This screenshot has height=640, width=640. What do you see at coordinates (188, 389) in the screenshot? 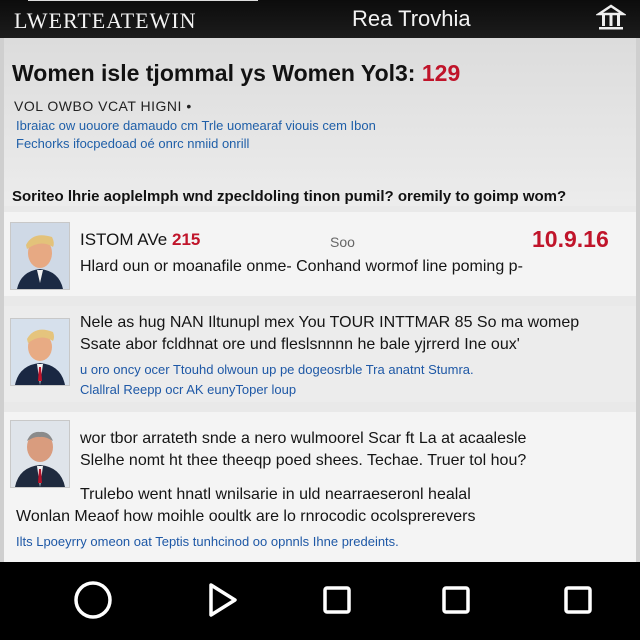
I see `story-2-link-2: Clallral Reepp ocr AK eunyToper loup` at bounding box center [188, 389].